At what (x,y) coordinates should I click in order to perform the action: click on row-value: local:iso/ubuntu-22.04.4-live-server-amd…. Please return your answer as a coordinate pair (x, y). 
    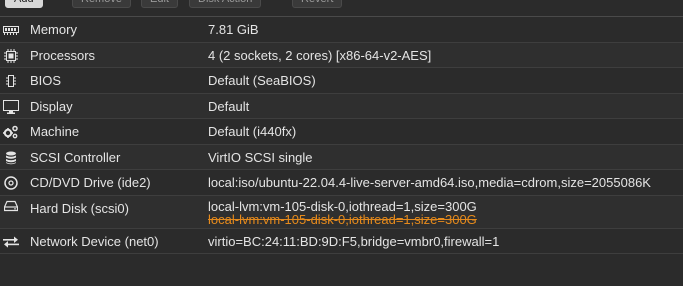
    Looking at the image, I should click on (429, 182).